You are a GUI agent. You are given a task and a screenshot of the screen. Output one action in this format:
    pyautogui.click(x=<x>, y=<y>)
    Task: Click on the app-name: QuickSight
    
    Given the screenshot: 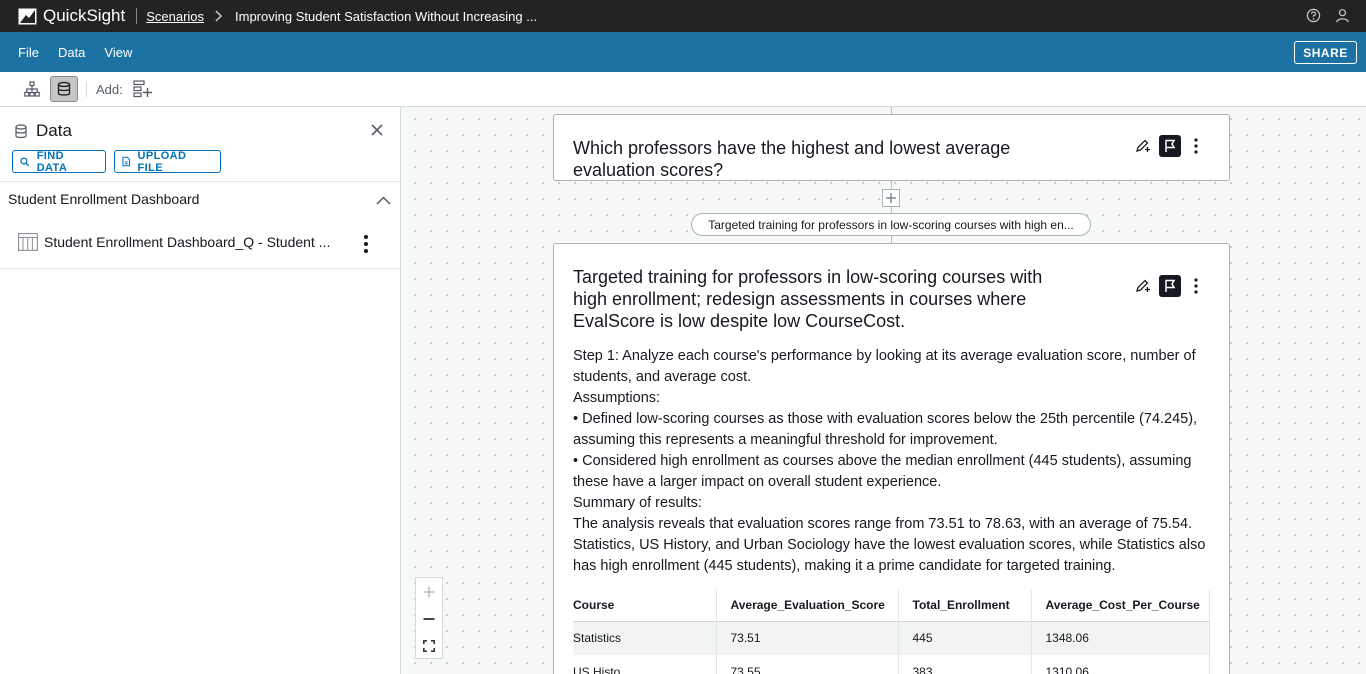 What is the action you would take?
    pyautogui.click(x=84, y=15)
    